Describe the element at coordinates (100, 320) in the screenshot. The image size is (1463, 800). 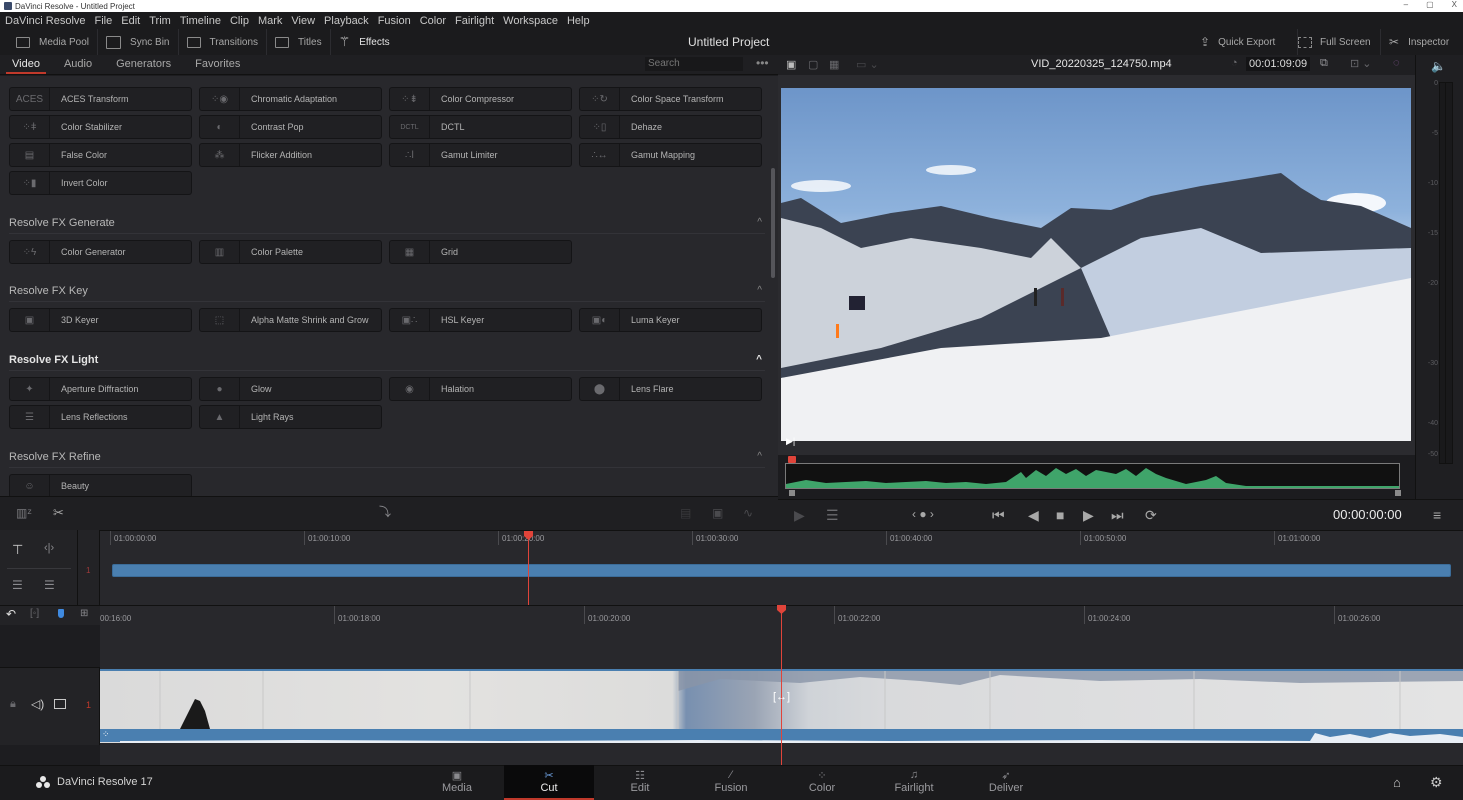
I see `effect-3d-keyer: ▣ 3D Keyer` at that location.